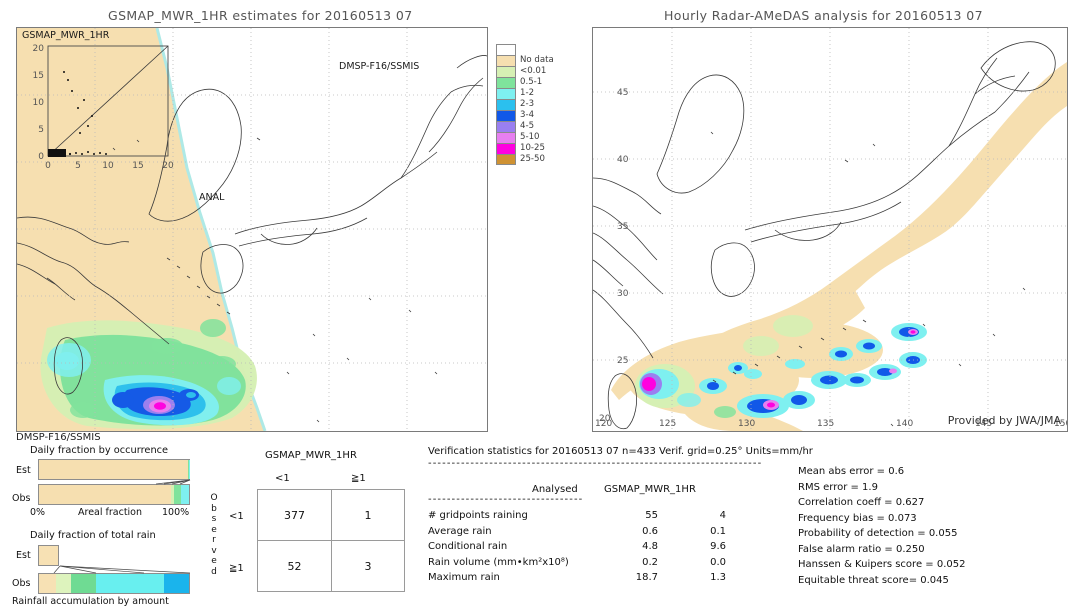 This screenshot has height=612, width=1080. What do you see at coordinates (23, 555) in the screenshot?
I see `amount-est-label: Est` at bounding box center [23, 555].